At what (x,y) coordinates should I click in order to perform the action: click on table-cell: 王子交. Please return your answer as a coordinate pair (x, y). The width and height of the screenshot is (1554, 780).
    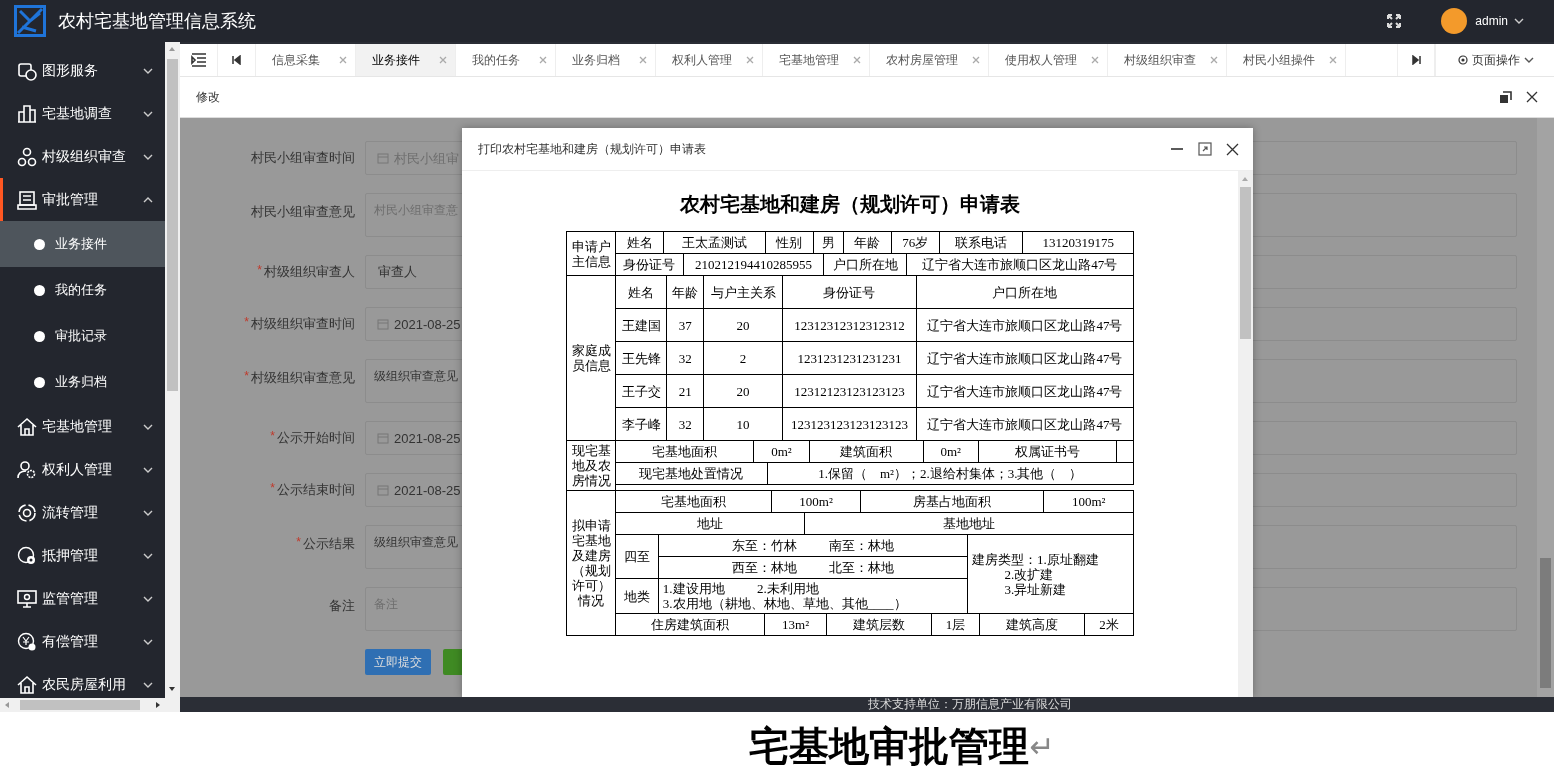
    Looking at the image, I should click on (641, 391).